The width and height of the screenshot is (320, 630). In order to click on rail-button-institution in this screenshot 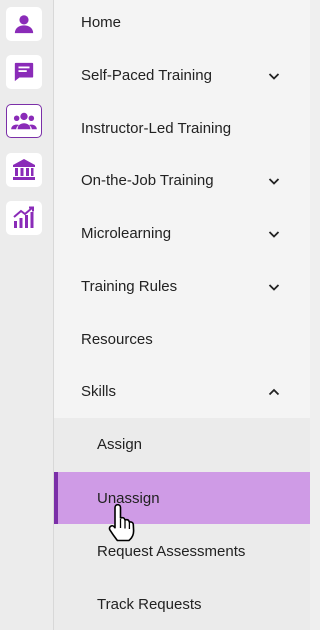, I will do `click(24, 170)`.